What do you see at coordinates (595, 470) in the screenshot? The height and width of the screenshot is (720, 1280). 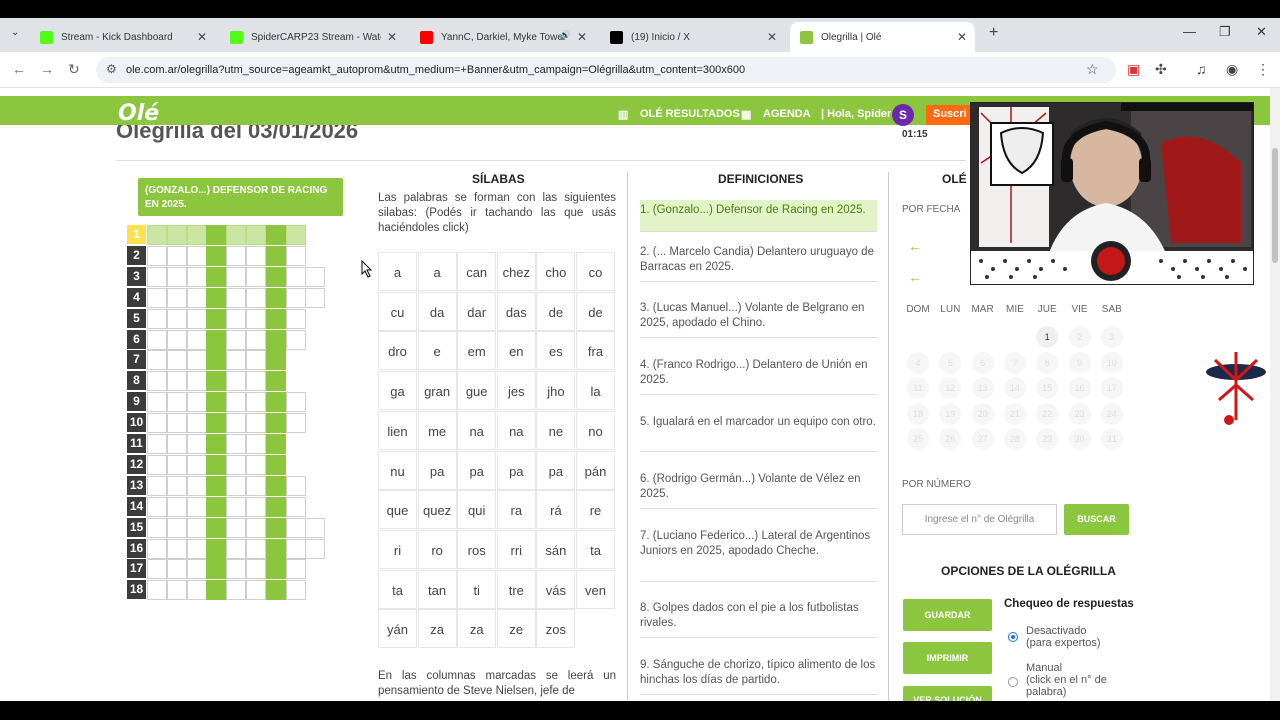 I see `syllable-cell: pán` at bounding box center [595, 470].